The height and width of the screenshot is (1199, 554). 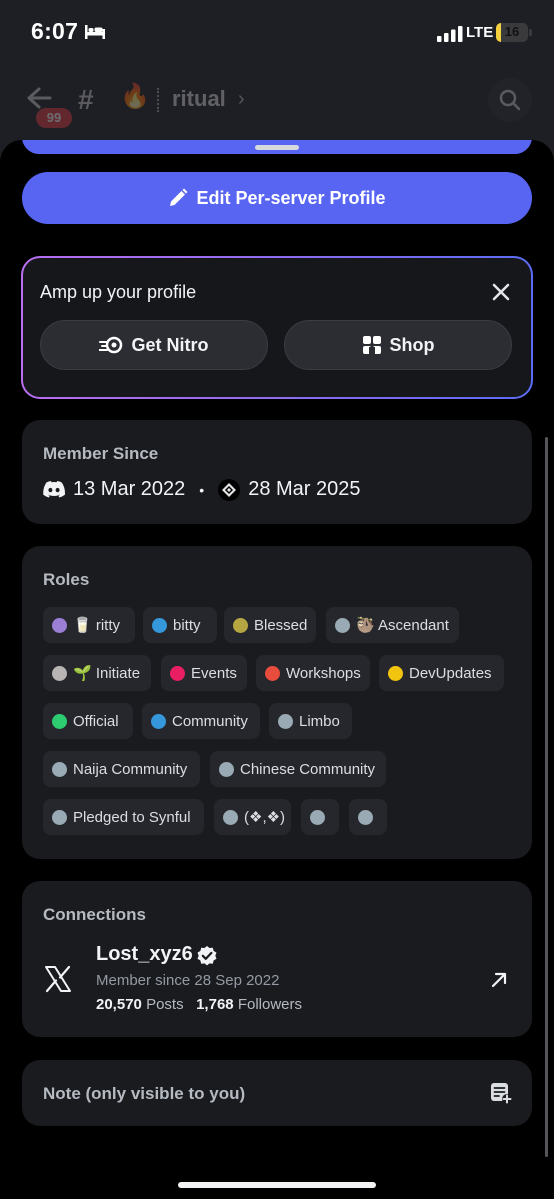 I want to click on search-button, so click(x=510, y=100).